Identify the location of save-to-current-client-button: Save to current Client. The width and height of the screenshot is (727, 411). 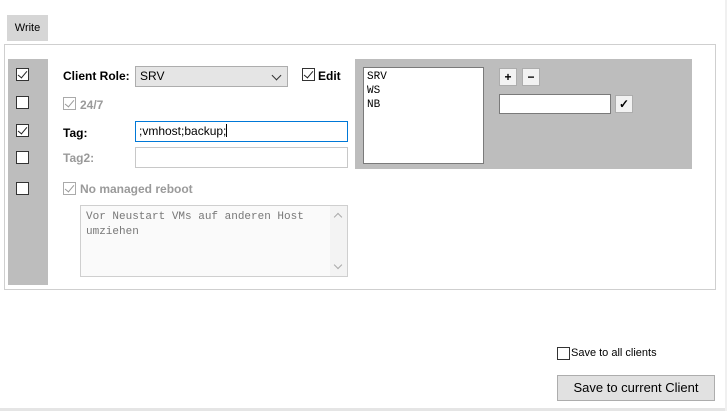
(636, 388).